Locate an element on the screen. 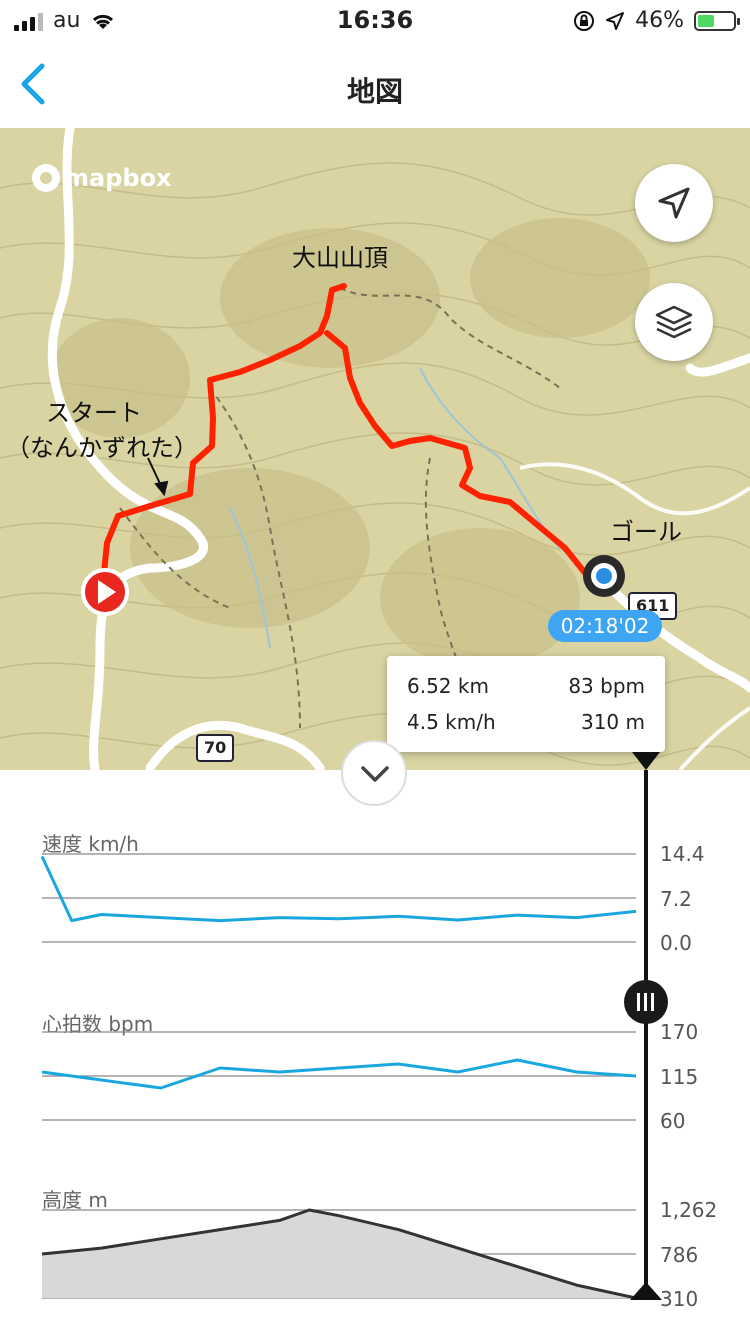  battery-icon is located at coordinates (717, 20).